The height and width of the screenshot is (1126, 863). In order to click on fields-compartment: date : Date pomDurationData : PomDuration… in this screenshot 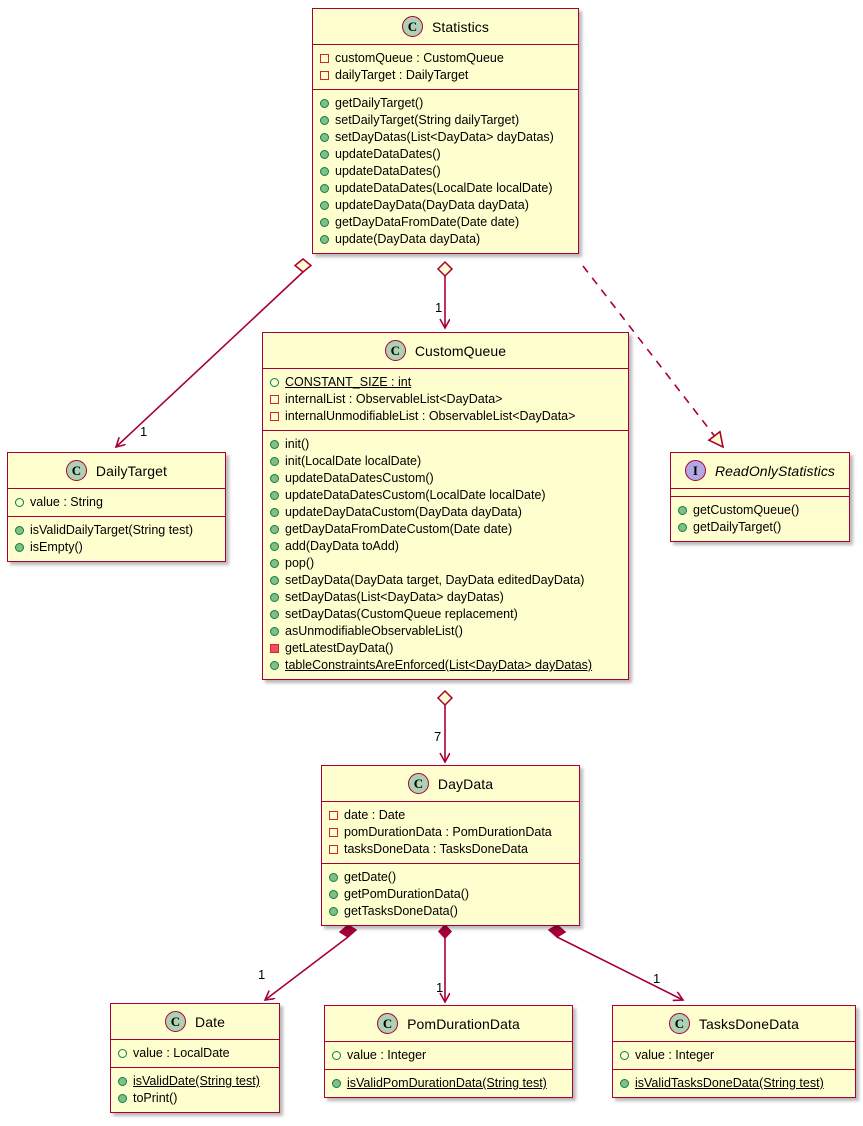, I will do `click(450, 832)`.